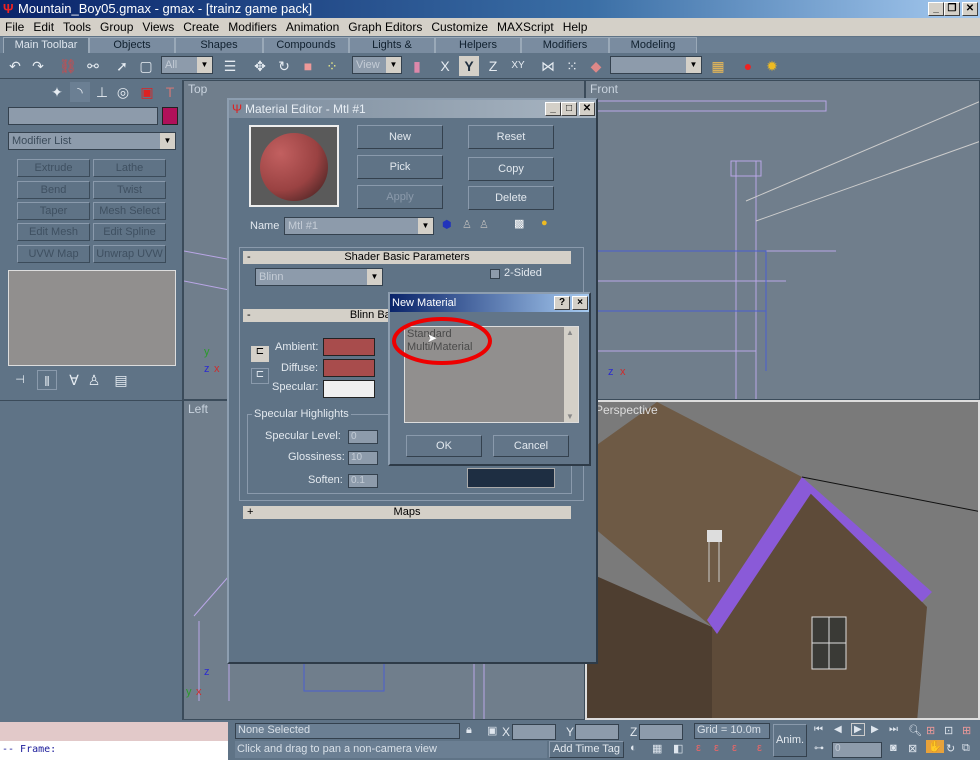 This screenshot has height=760, width=980. What do you see at coordinates (772, 66) in the screenshot?
I see `render-icon: ✹` at bounding box center [772, 66].